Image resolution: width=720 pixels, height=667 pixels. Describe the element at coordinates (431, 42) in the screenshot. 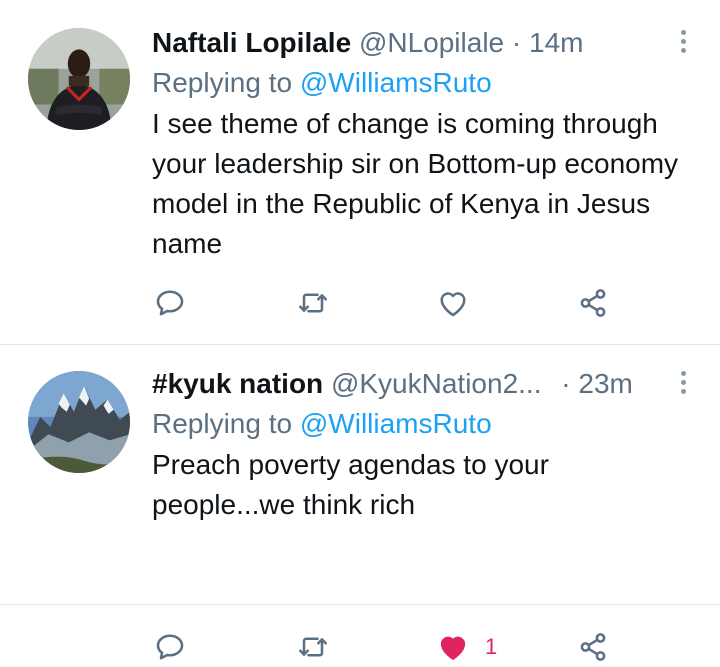

I see `user-handle: @NLopilale` at that location.